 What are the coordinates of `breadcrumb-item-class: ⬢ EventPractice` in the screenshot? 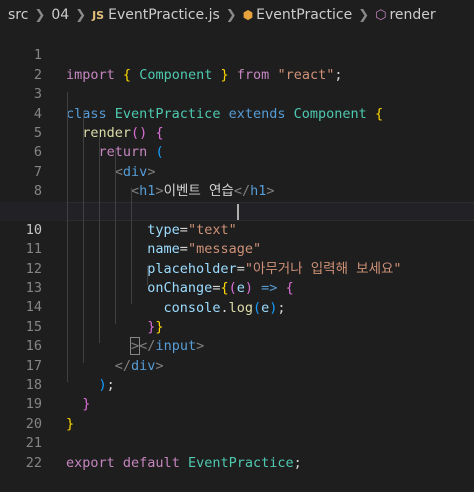 It's located at (298, 15).